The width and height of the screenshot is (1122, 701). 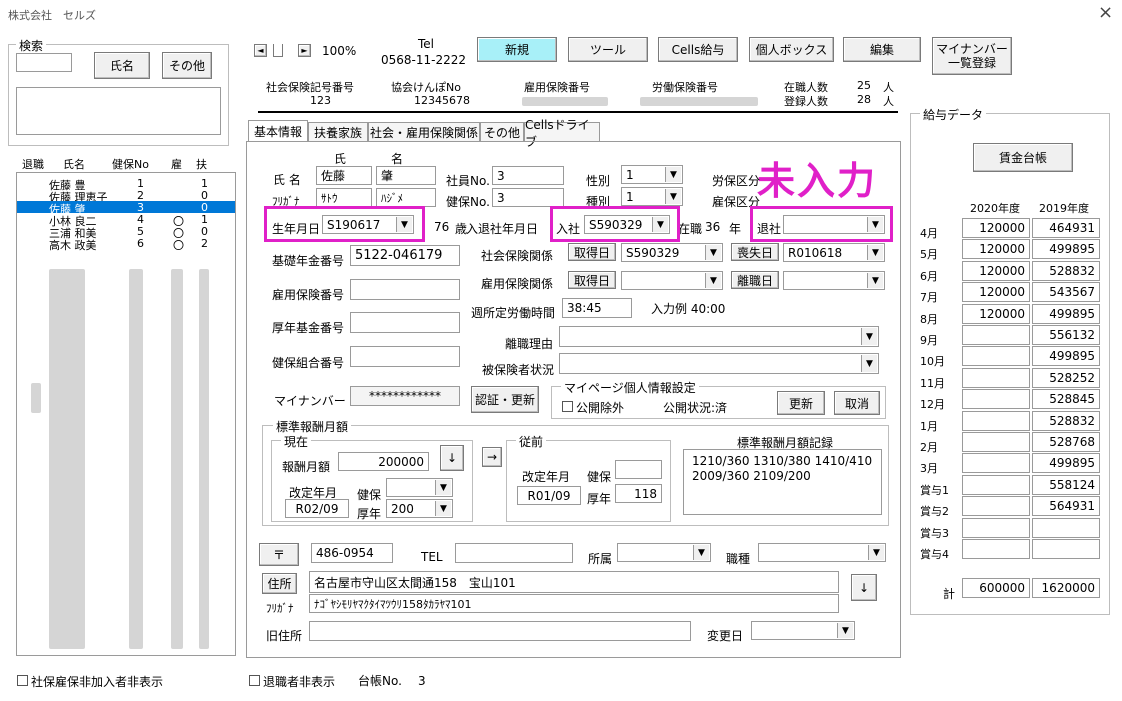 What do you see at coordinates (254, 680) in the screenshot?
I see `hide-retired-checkbox` at bounding box center [254, 680].